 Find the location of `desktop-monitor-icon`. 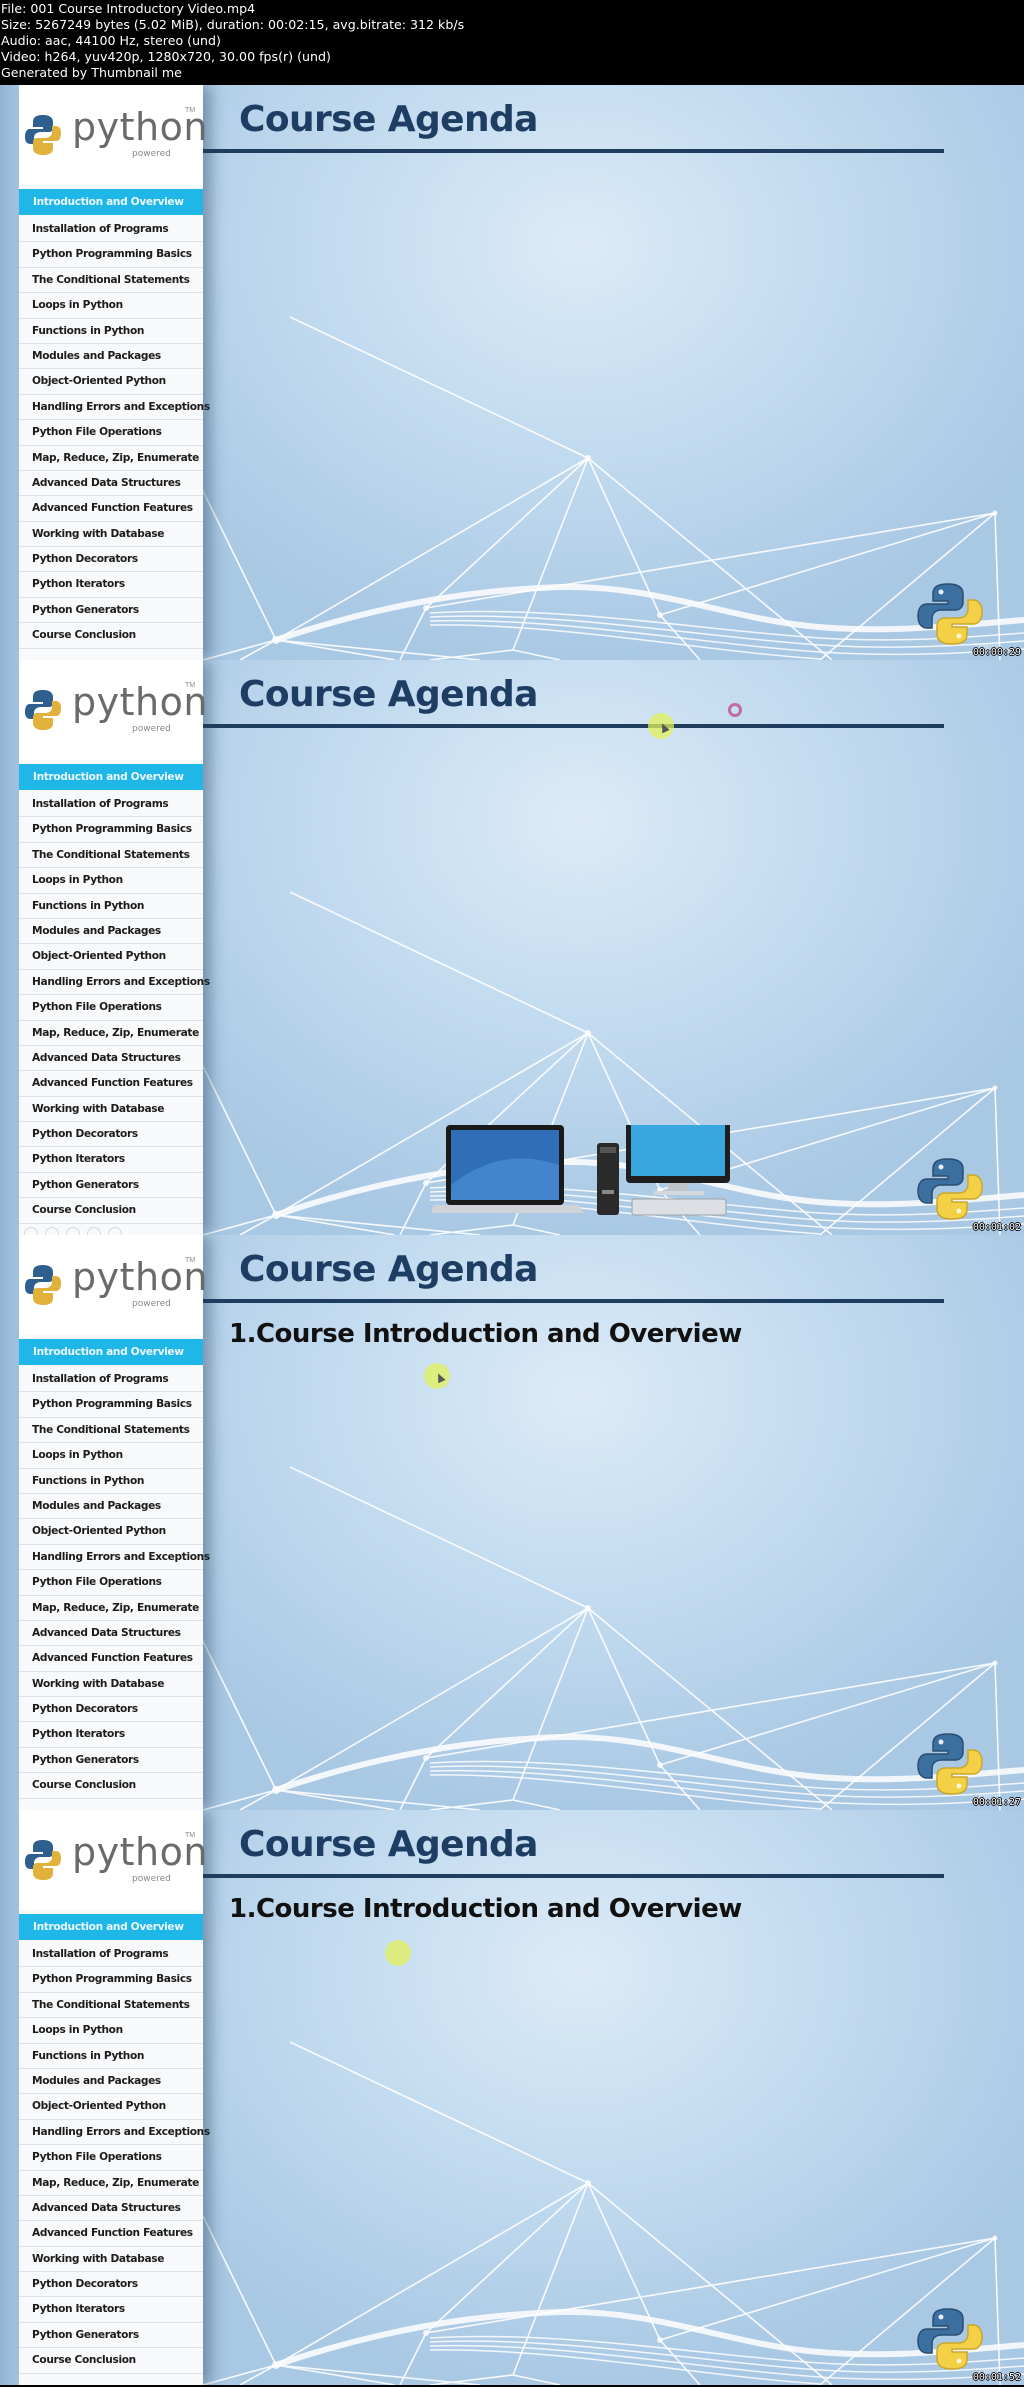

desktop-monitor-icon is located at coordinates (678, 1170).